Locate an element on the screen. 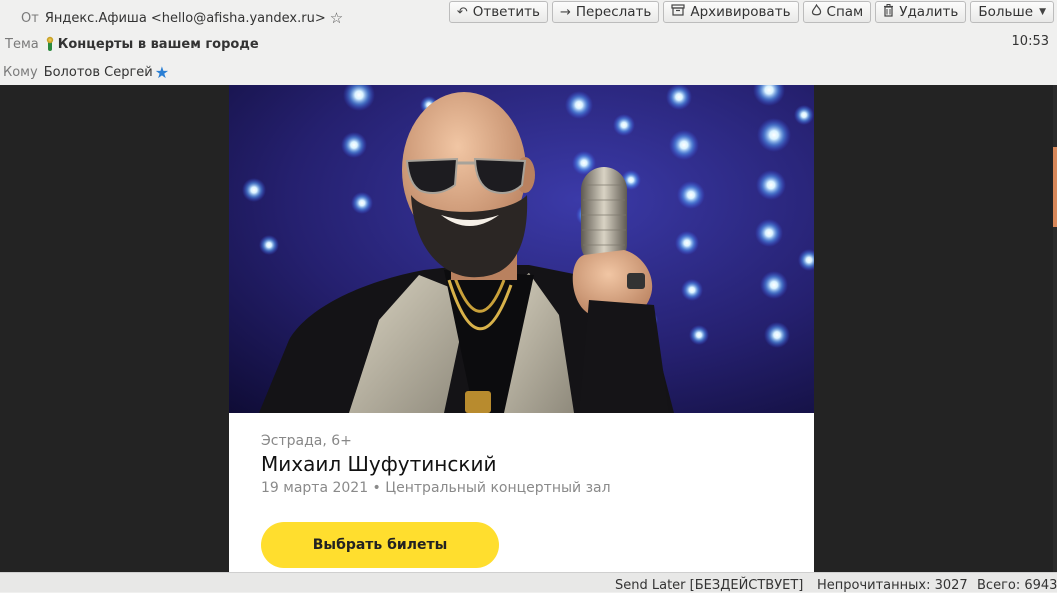 This screenshot has width=1057, height=593. event-genre: Эстрада, 6+ is located at coordinates (306, 441).